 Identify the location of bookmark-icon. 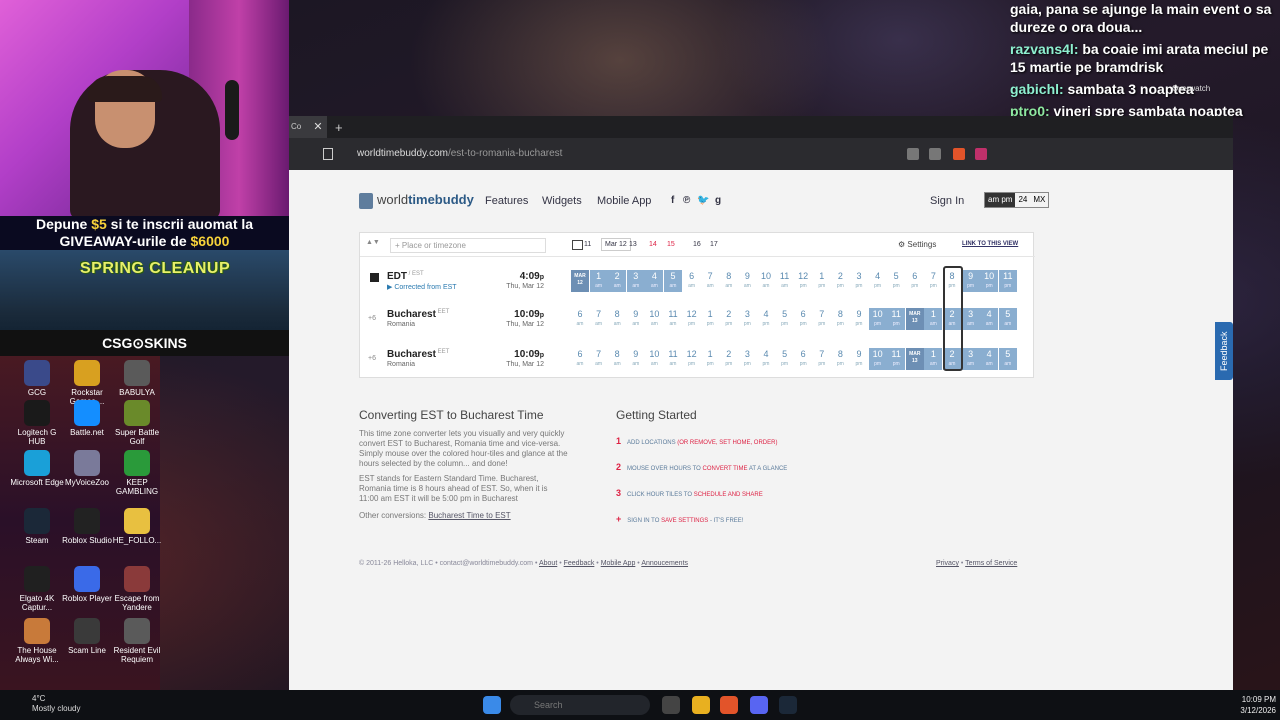
(328, 154).